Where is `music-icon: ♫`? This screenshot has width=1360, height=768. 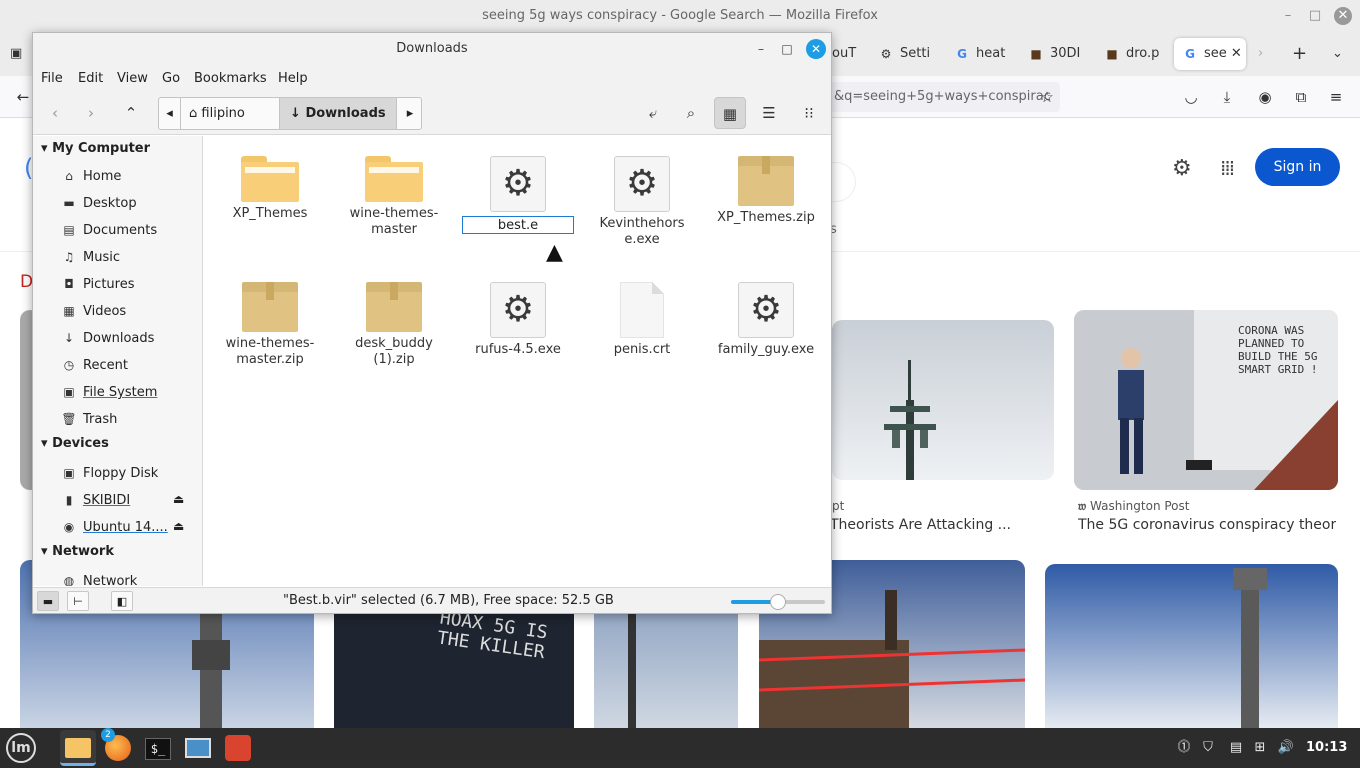
music-icon: ♫ is located at coordinates (69, 257).